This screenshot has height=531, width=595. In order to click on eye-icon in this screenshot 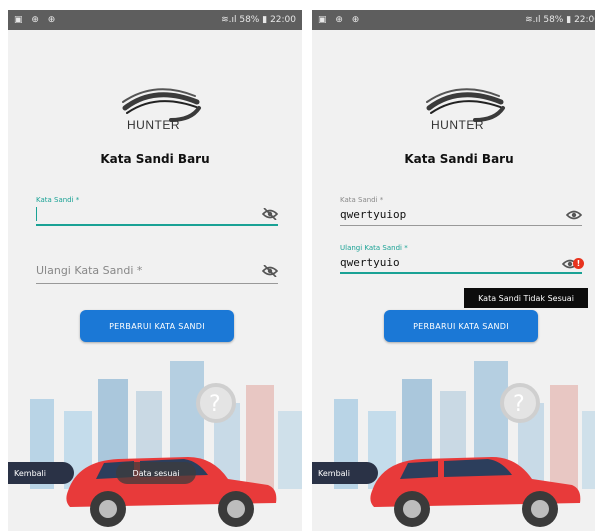, I will do `click(574, 215)`.